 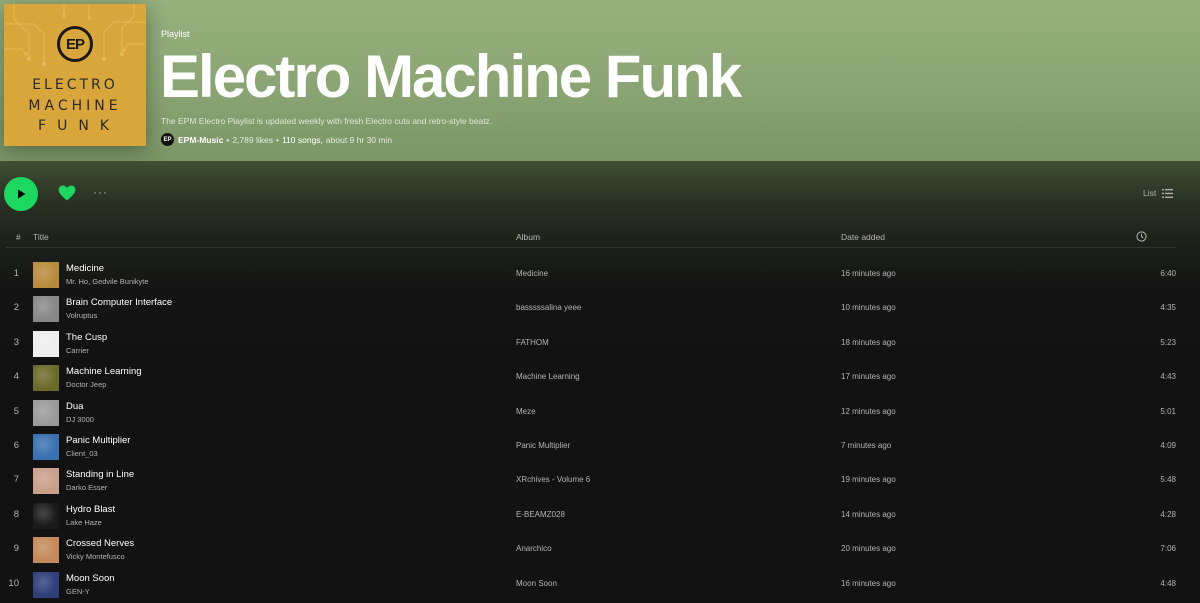 What do you see at coordinates (16, 411) in the screenshot?
I see `track-number: 5` at bounding box center [16, 411].